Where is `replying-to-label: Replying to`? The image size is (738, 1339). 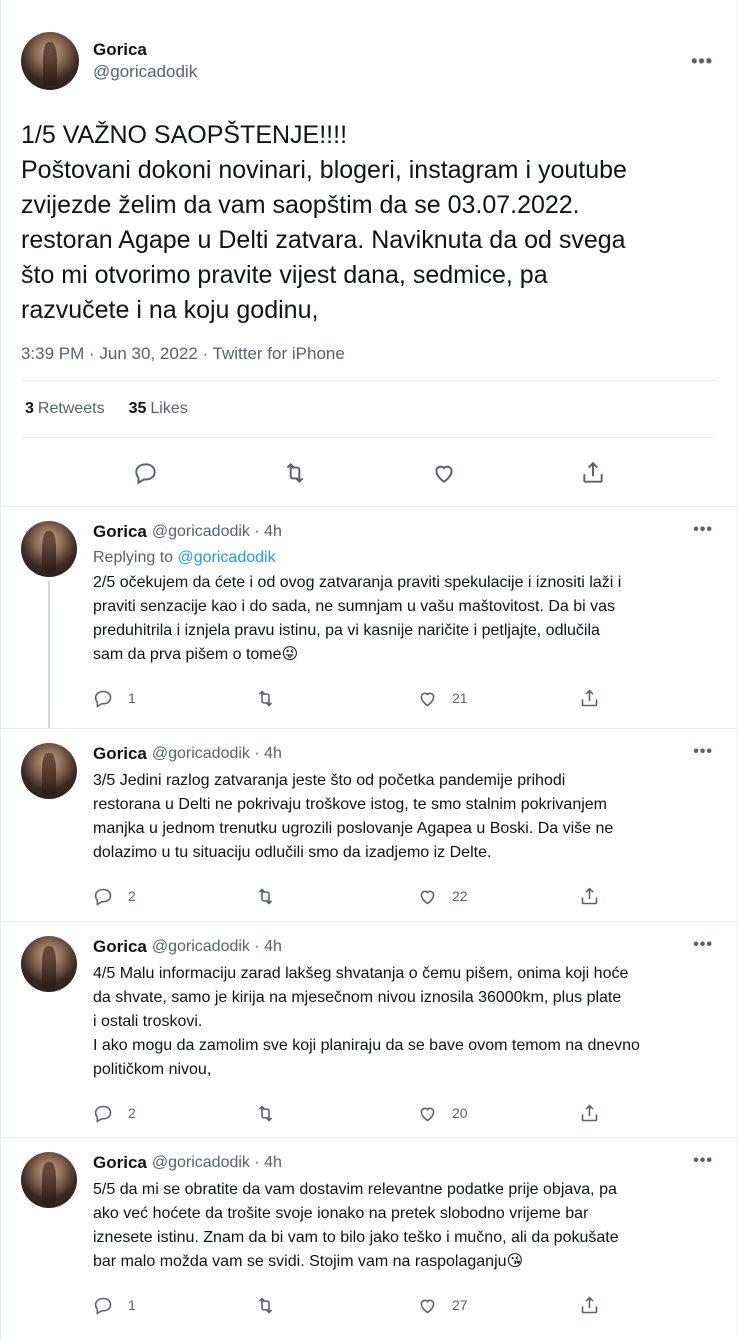 replying-to-label: Replying to is located at coordinates (135, 557).